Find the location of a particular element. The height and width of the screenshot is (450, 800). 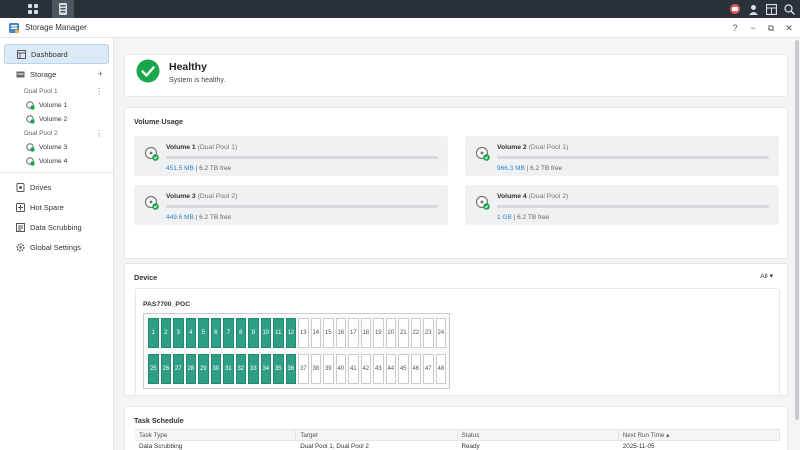

search-icon is located at coordinates (789, 9).